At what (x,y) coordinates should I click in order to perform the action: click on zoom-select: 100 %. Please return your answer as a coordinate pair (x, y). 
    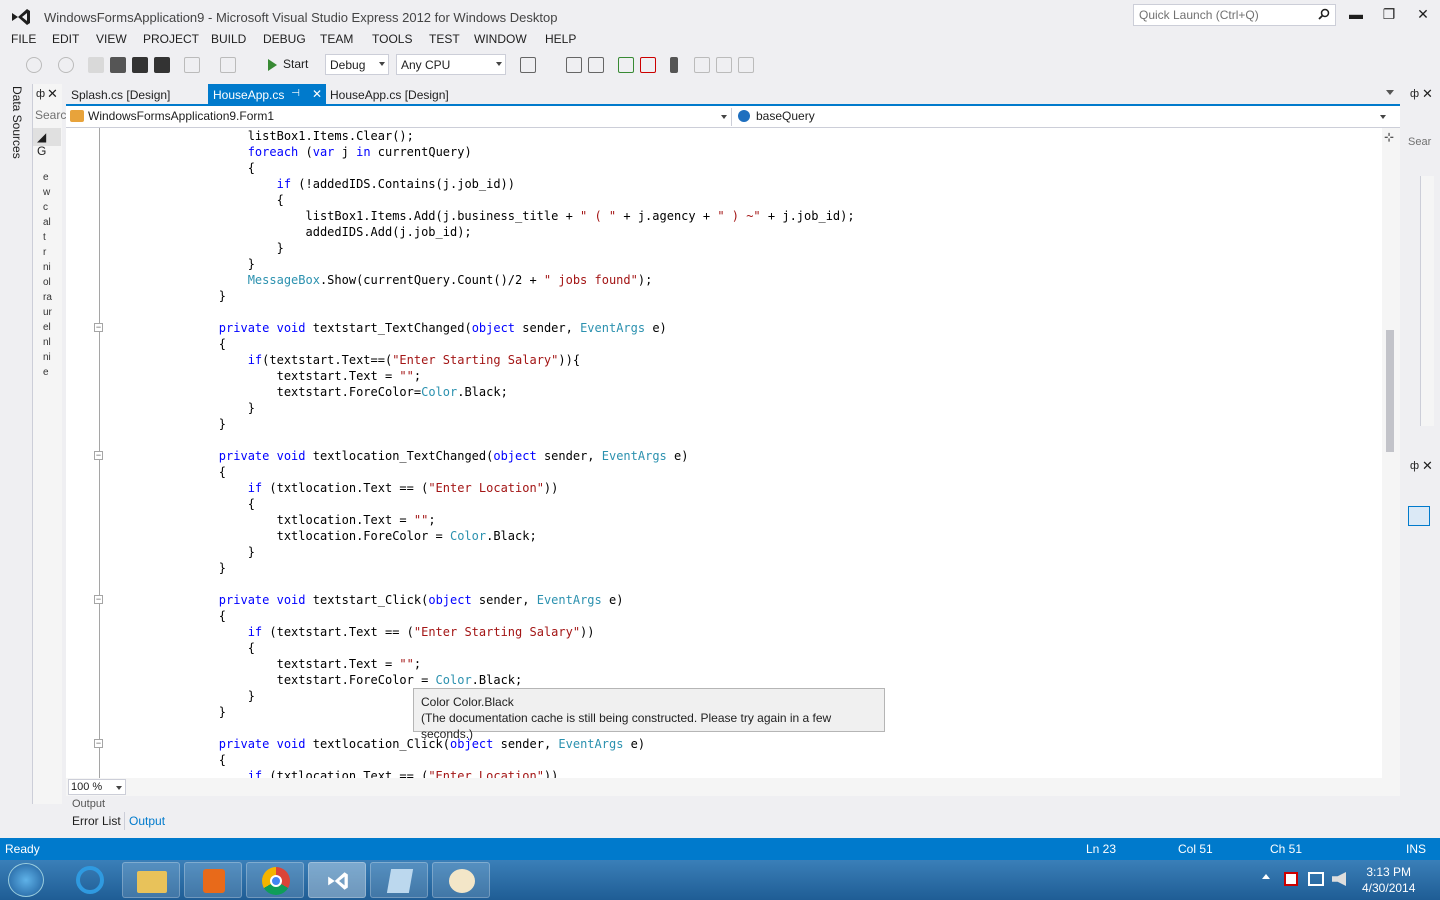
    Looking at the image, I should click on (97, 787).